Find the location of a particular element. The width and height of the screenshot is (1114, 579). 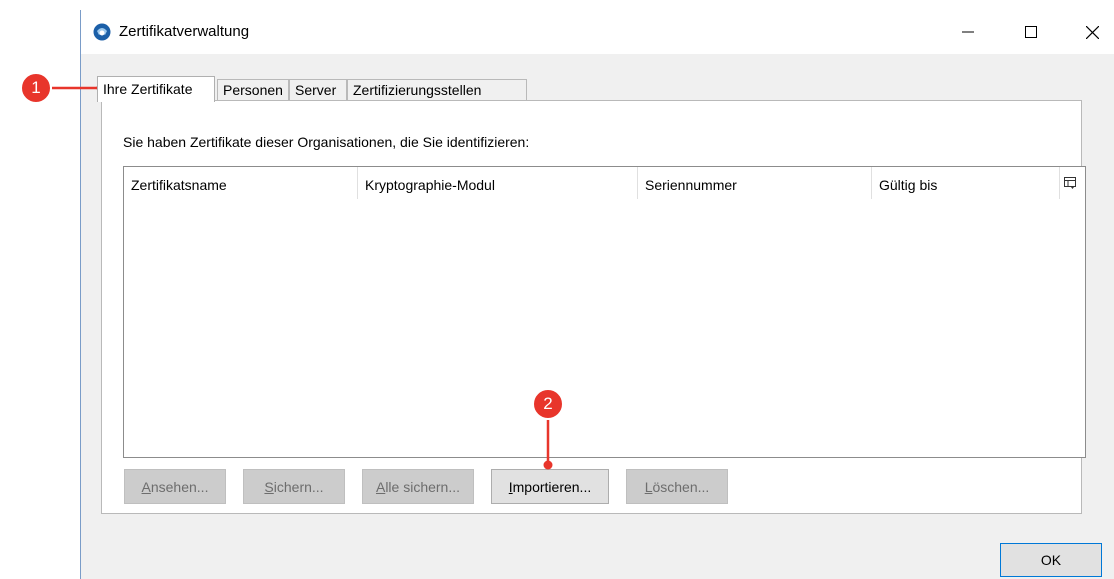

tab-personen: Personen is located at coordinates (253, 90).